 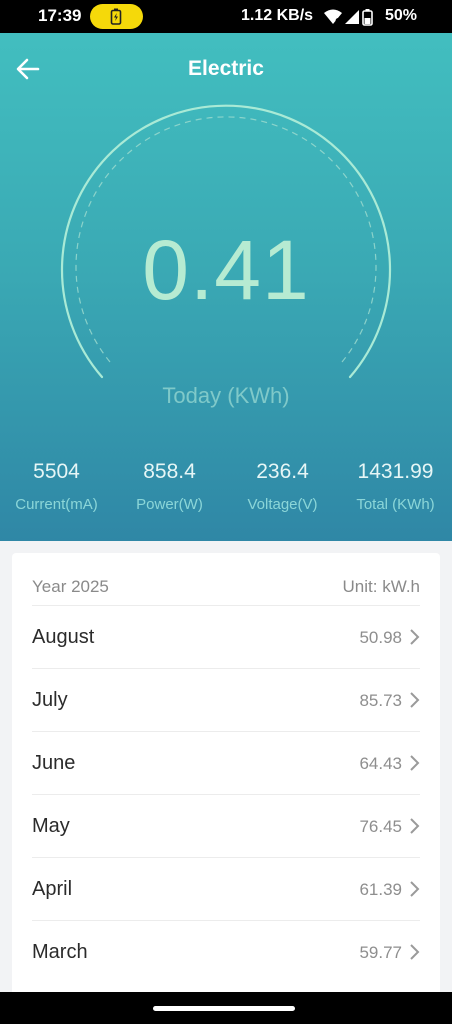 I want to click on home-gesture-handle, so click(x=224, y=1008).